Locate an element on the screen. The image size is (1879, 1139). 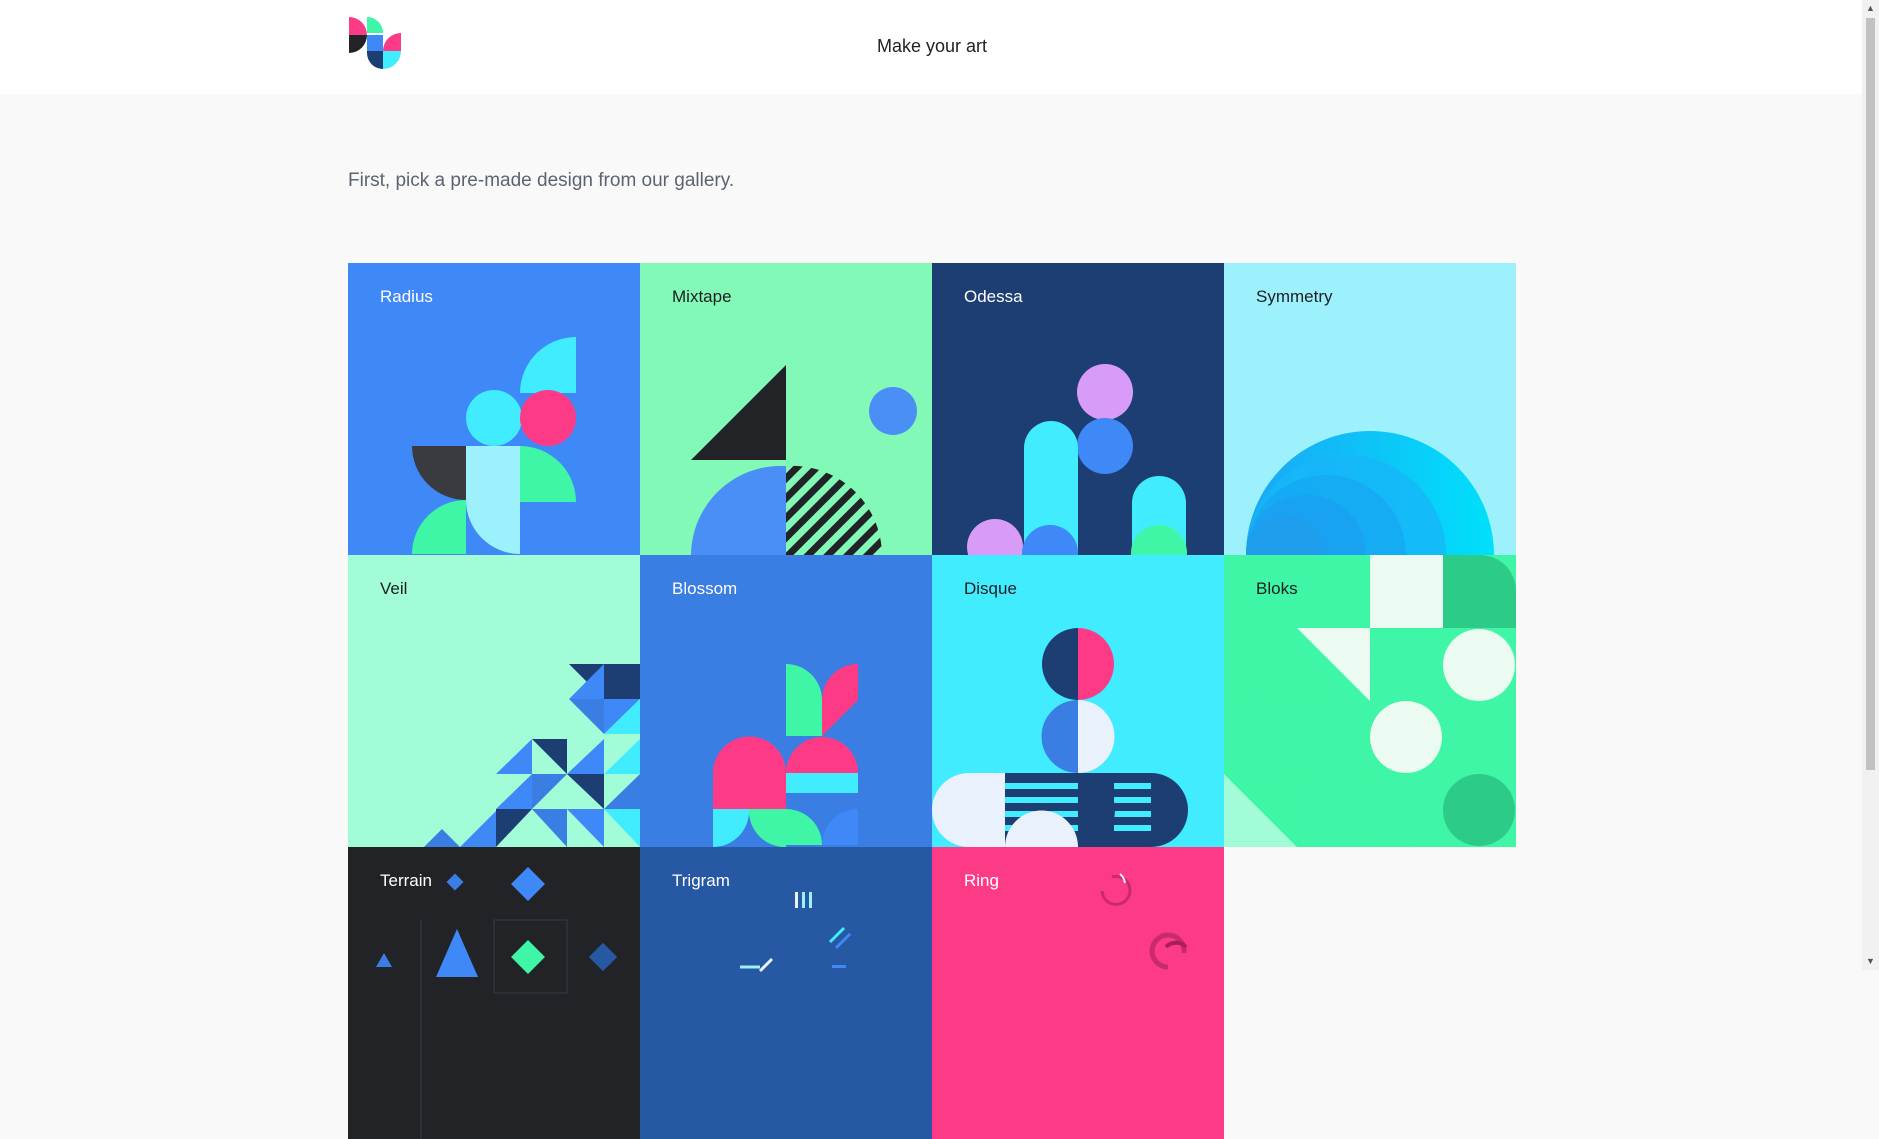
gallery-tile-odessa: Odessa is located at coordinates (1078, 409).